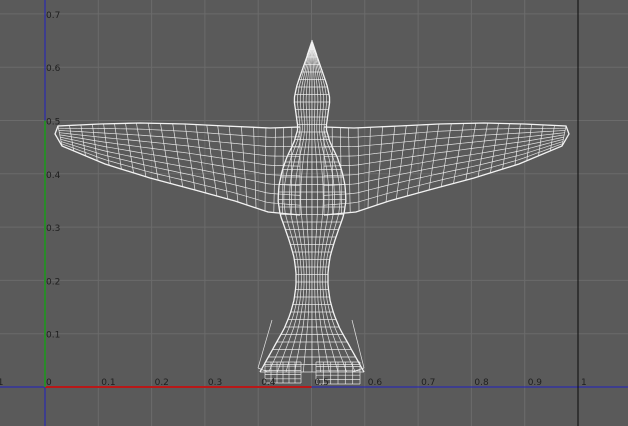 The height and width of the screenshot is (426, 628). What do you see at coordinates (481, 383) in the screenshot?
I see `u-tick-label: 0.8` at bounding box center [481, 383].